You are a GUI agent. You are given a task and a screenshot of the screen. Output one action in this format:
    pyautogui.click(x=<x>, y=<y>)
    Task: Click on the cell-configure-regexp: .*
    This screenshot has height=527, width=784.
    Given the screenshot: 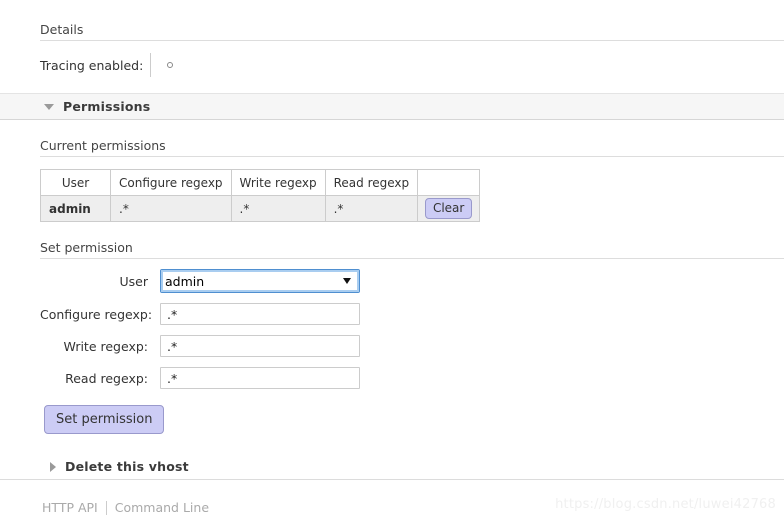 What is the action you would take?
    pyautogui.click(x=171, y=208)
    